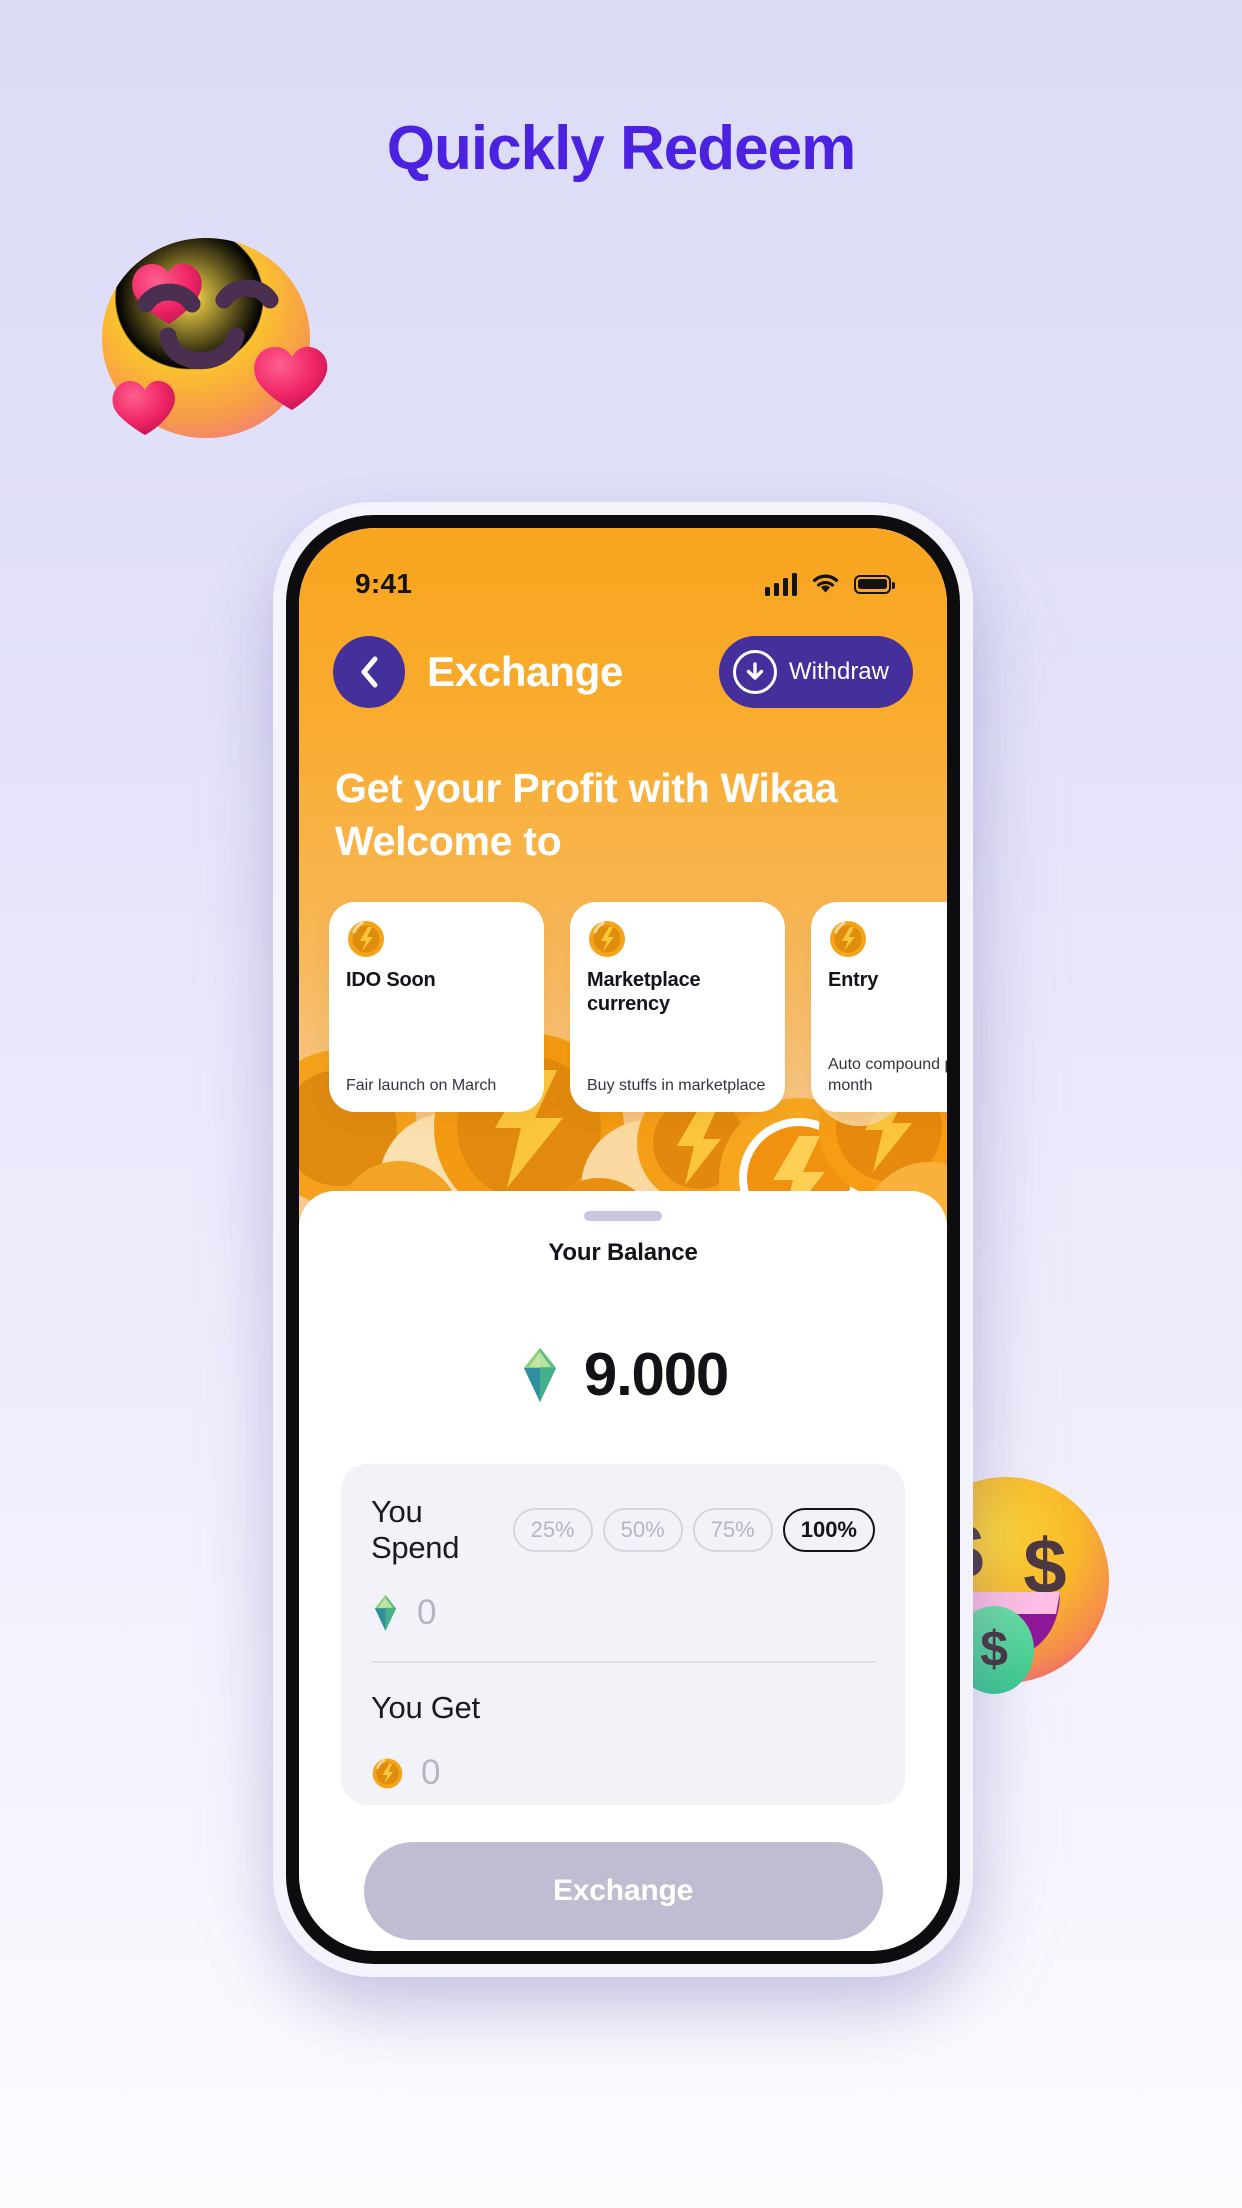  I want to click on percent-chip-25: 25%, so click(552, 1530).